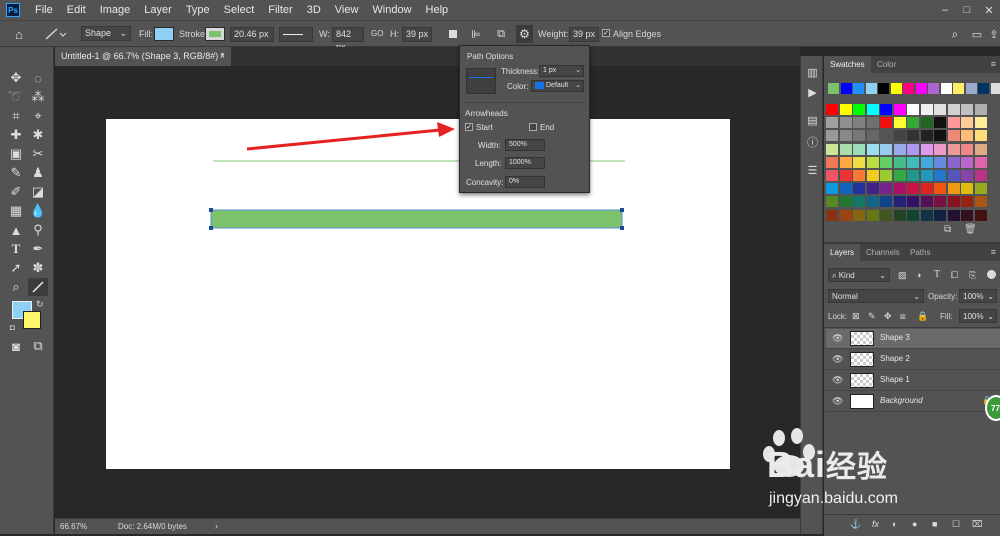 The width and height of the screenshot is (1000, 536). Describe the element at coordinates (561, 71) in the screenshot. I see `thickness-field: 1 px⌄` at that location.